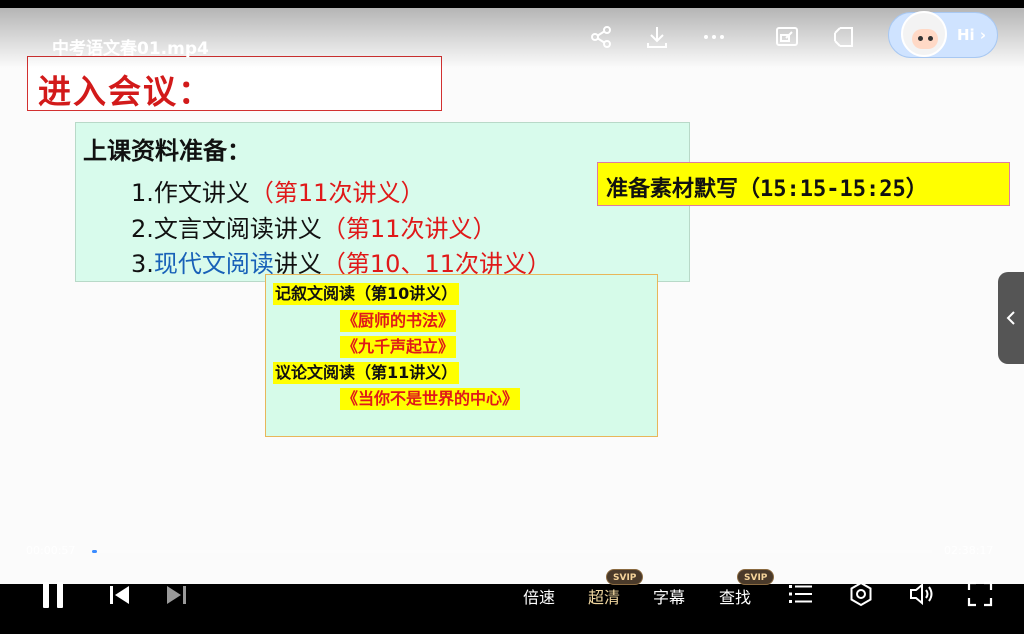 This screenshot has width=1024, height=634. I want to click on total-time: 02:38:17, so click(969, 550).